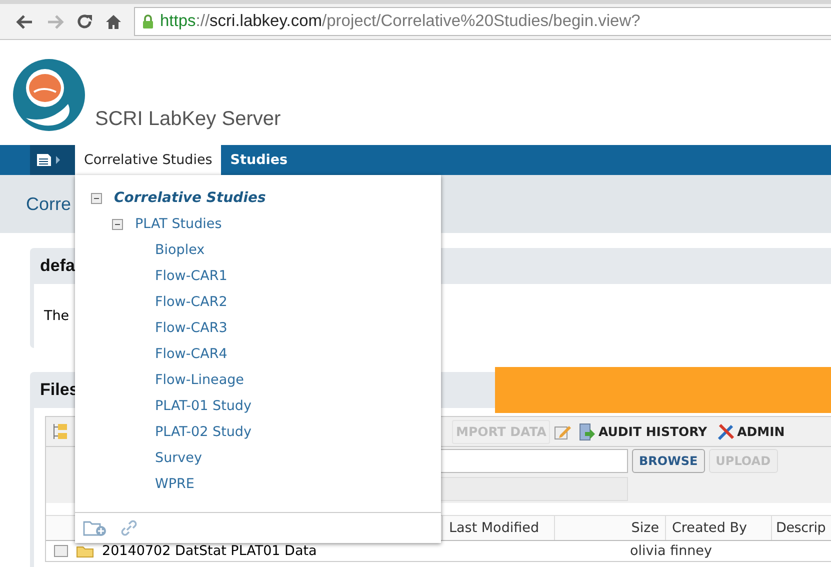 This screenshot has width=831, height=567. Describe the element at coordinates (178, 458) in the screenshot. I see `folder-link: Survey` at that location.